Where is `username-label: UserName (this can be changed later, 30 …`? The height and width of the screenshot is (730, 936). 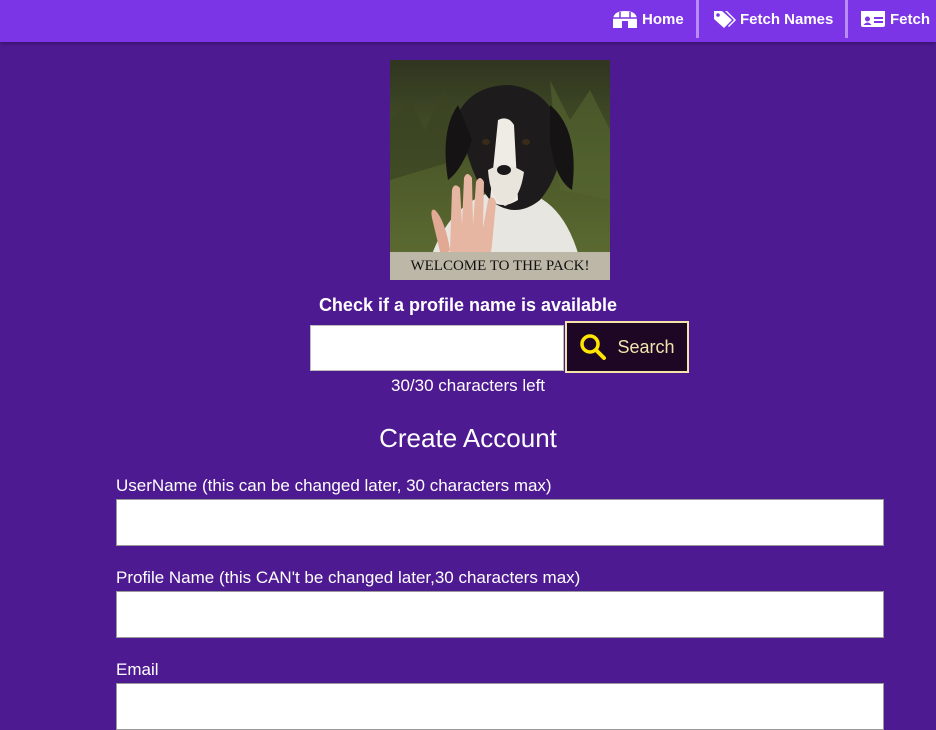
username-label: UserName (this can be changed later, 30 … is located at coordinates (334, 485).